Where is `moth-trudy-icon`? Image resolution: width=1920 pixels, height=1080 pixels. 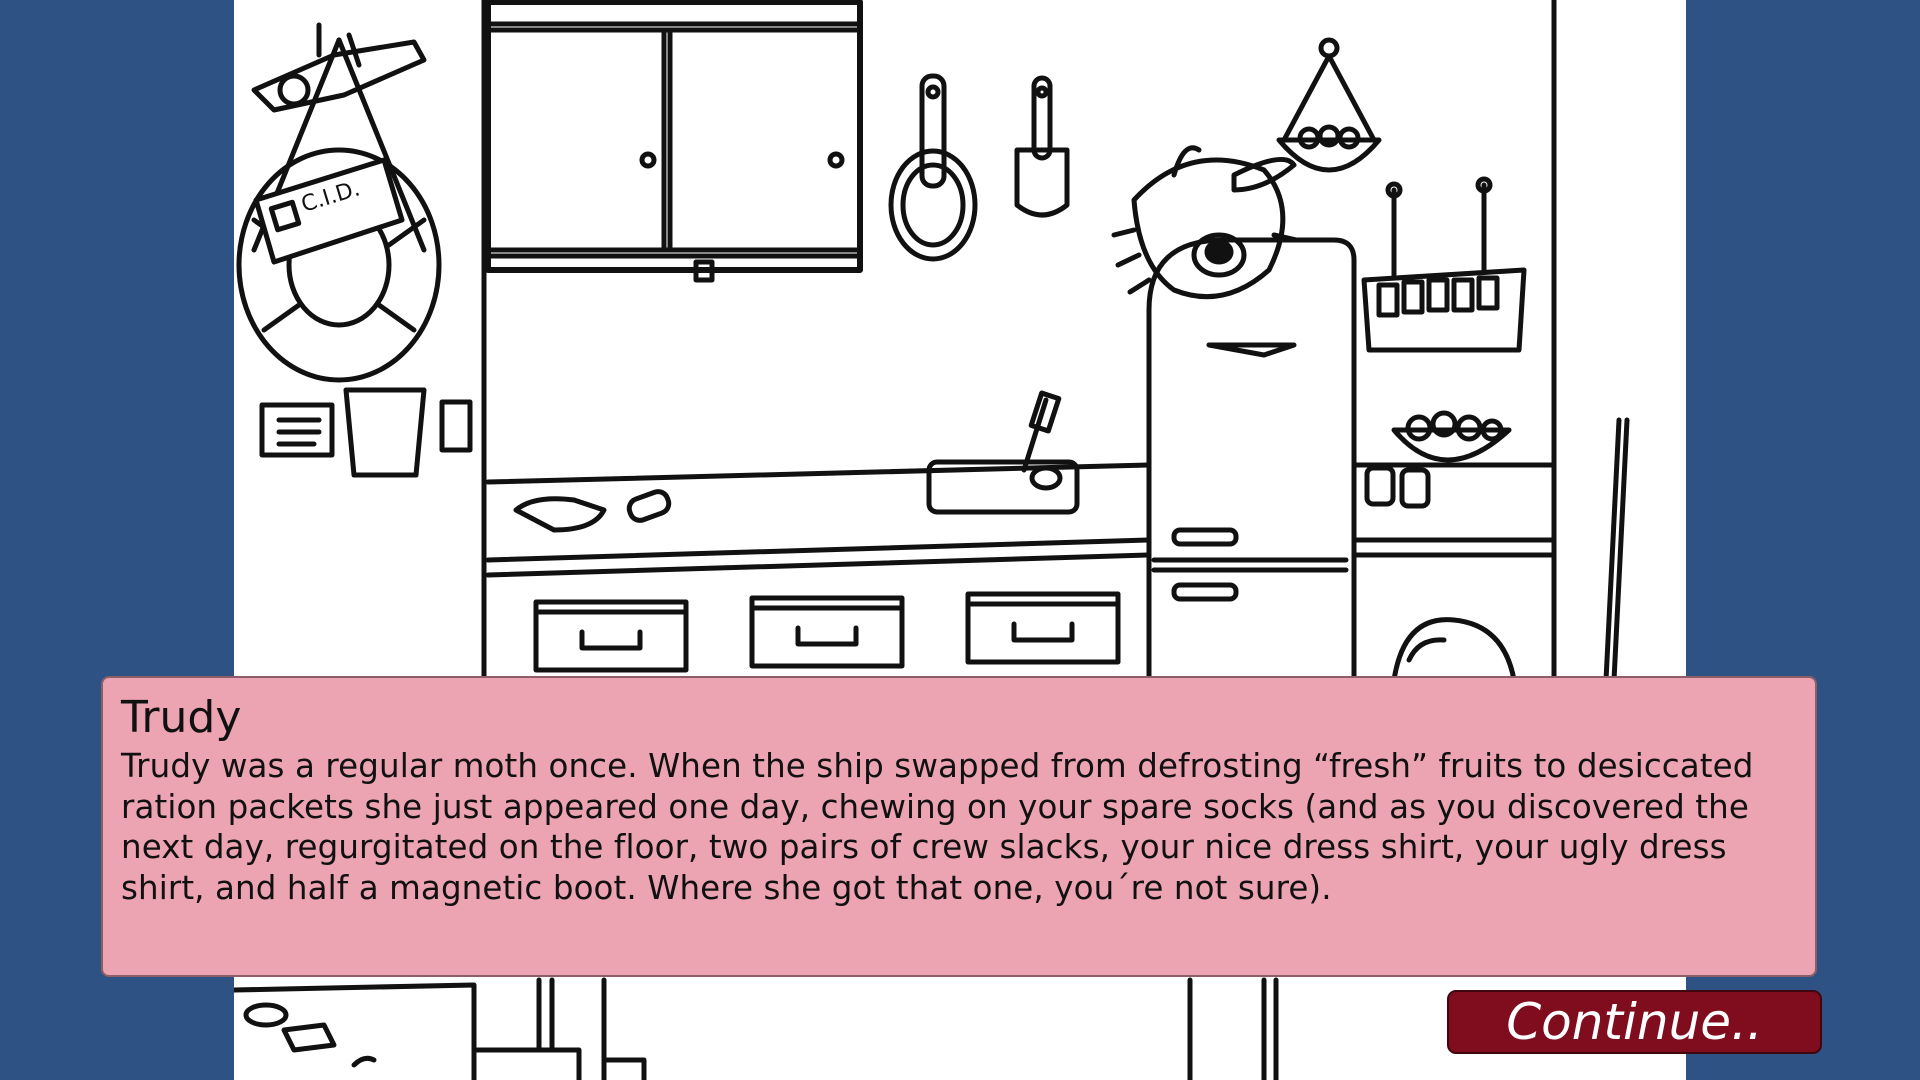
moth-trudy-icon is located at coordinates (1205, 222).